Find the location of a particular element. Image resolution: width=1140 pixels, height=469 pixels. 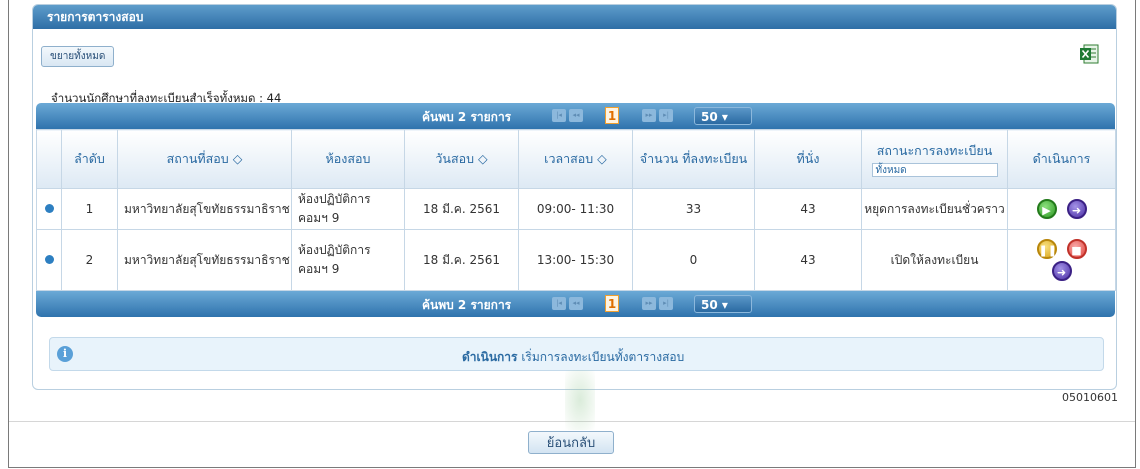

col-status-label: สถานะการลงทะเบียน is located at coordinates (934, 150).